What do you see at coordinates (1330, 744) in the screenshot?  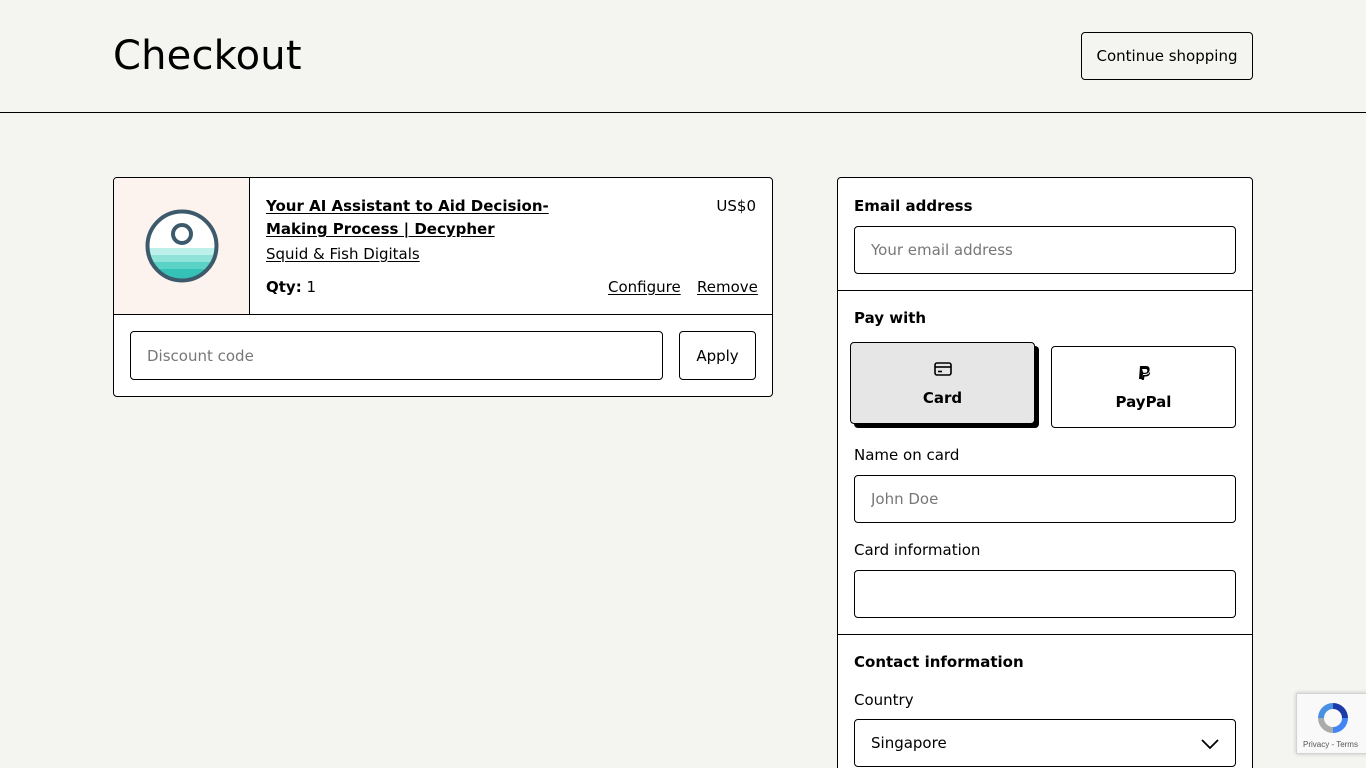 I see `recaptcha-footer: Privacy - Terms` at bounding box center [1330, 744].